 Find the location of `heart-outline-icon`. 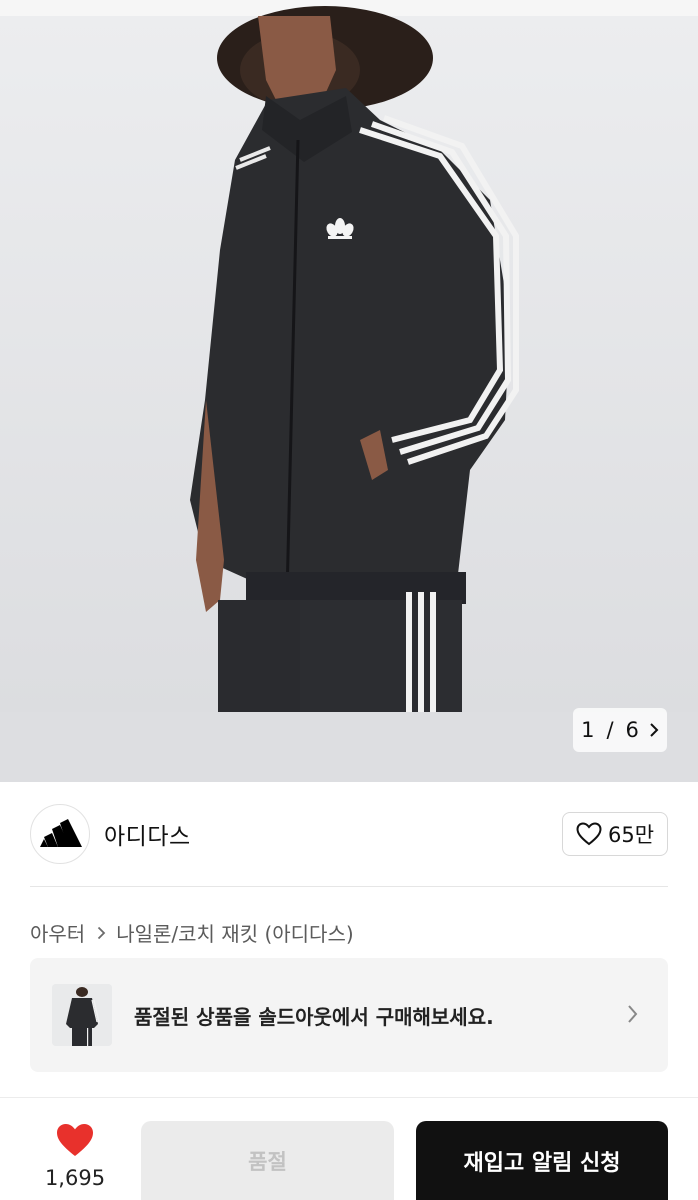

heart-outline-icon is located at coordinates (589, 834).